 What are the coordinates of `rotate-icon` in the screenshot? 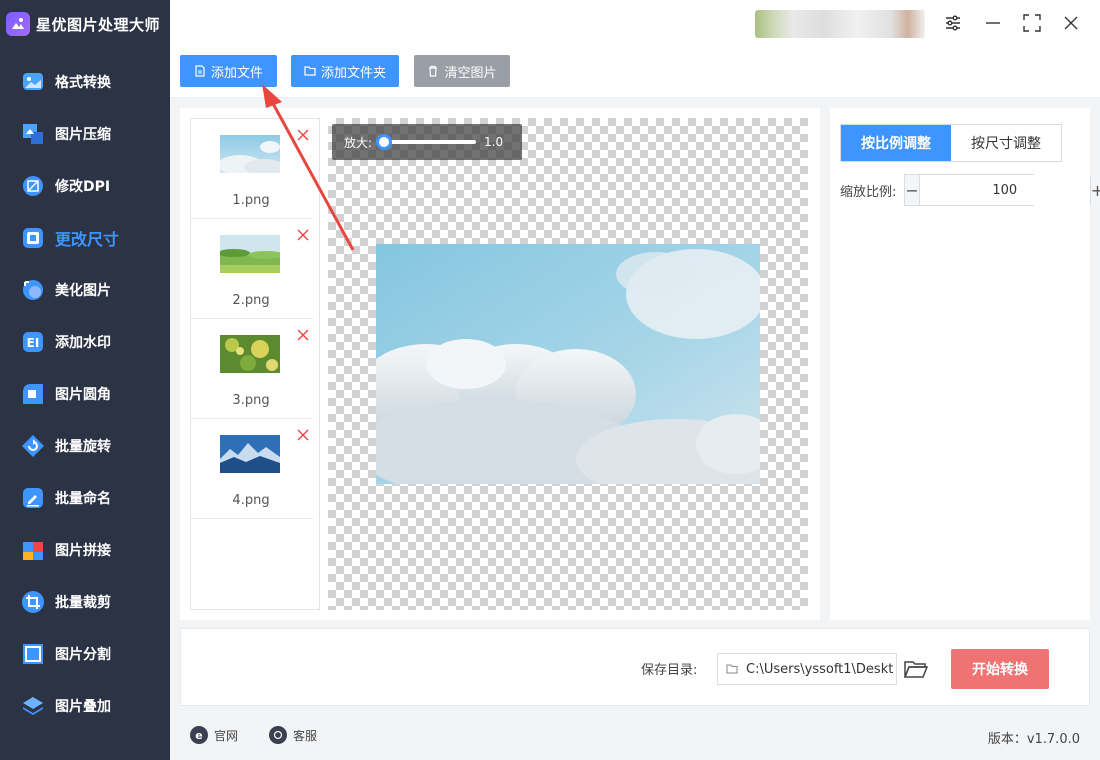 It's located at (33, 446).